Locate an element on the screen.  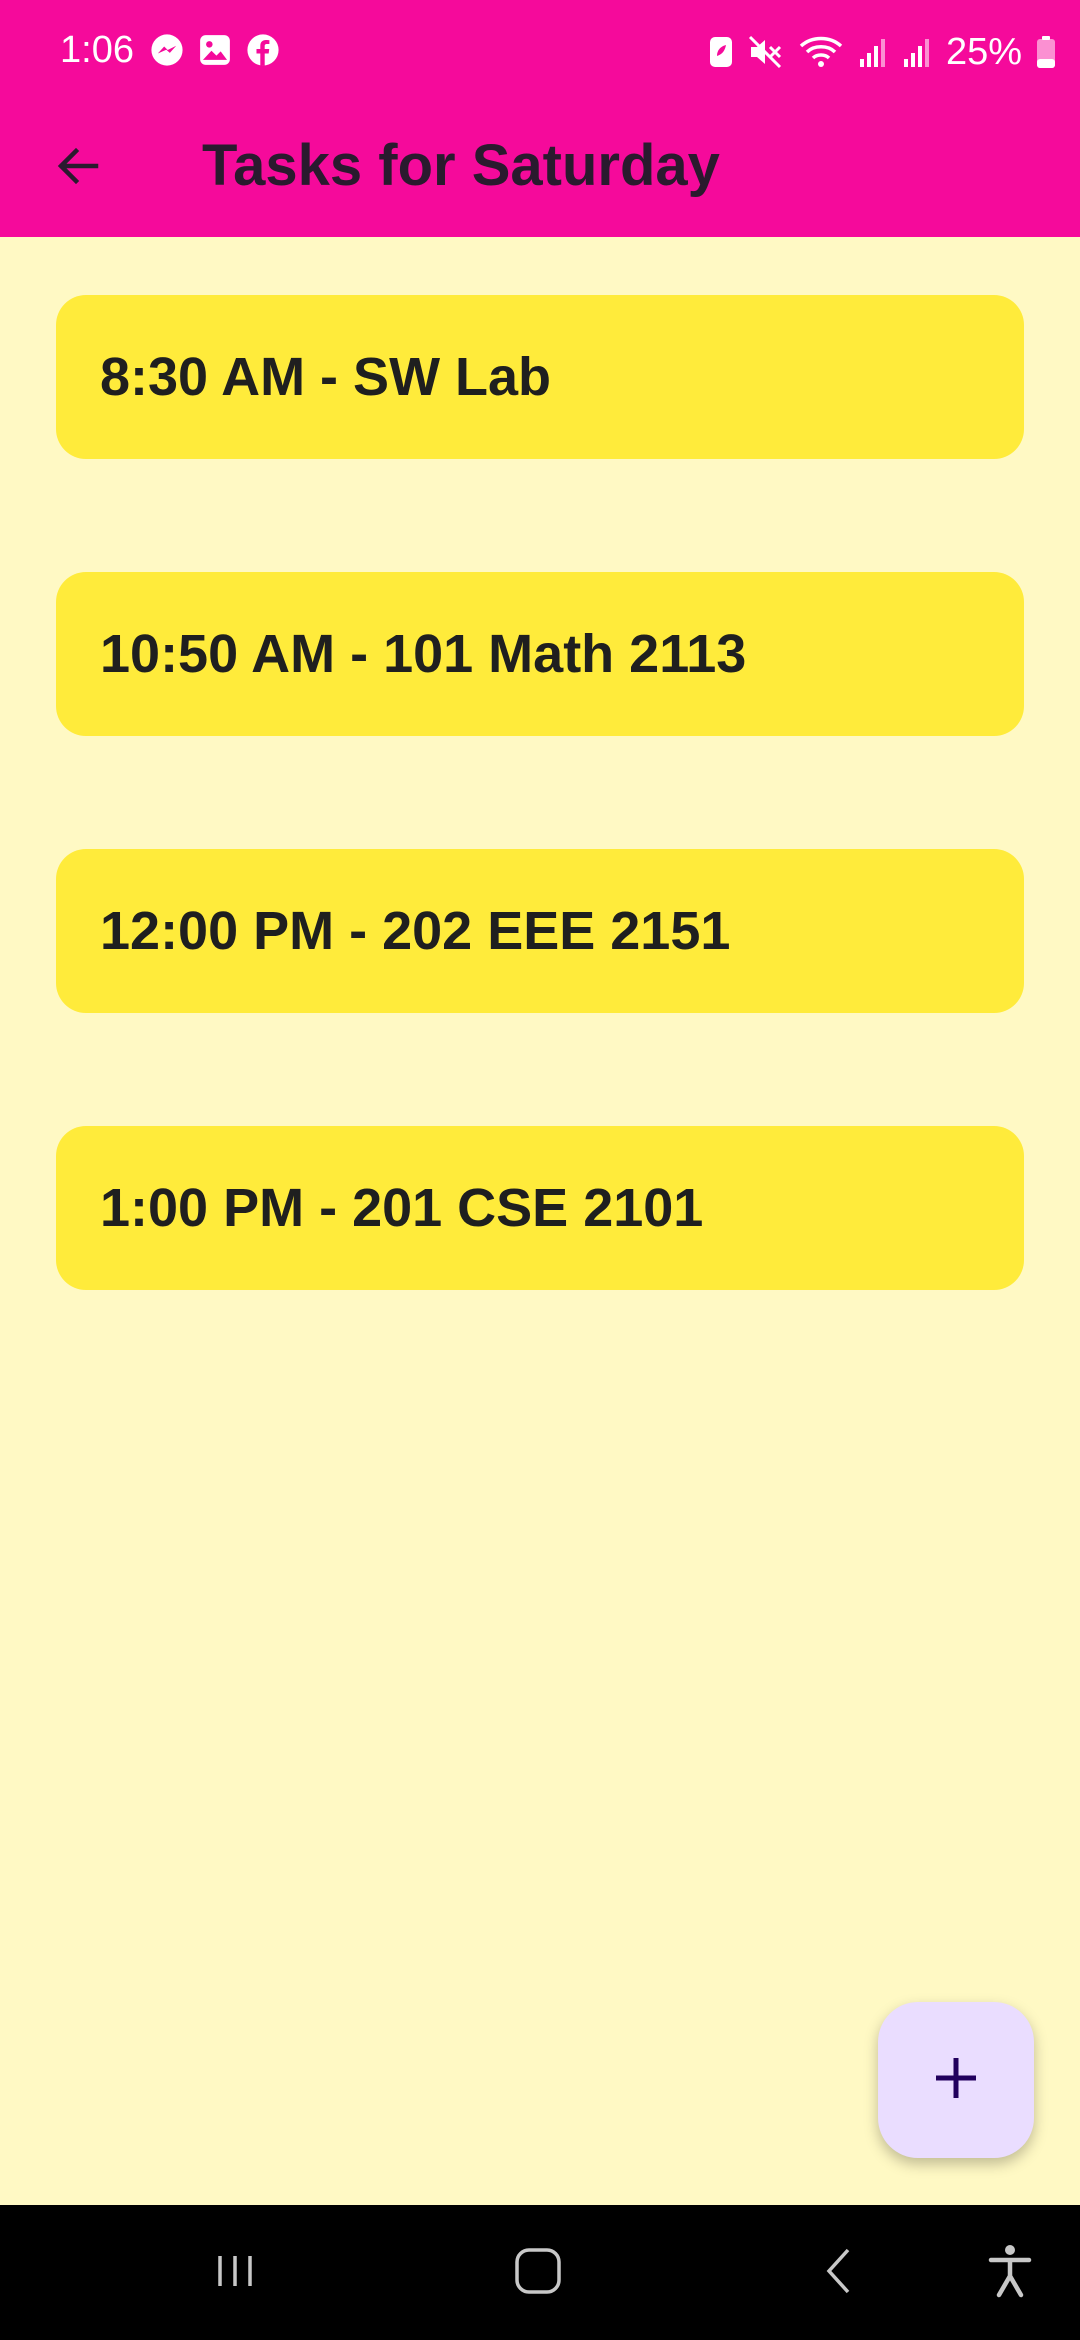
facebook-icon is located at coordinates (263, 50).